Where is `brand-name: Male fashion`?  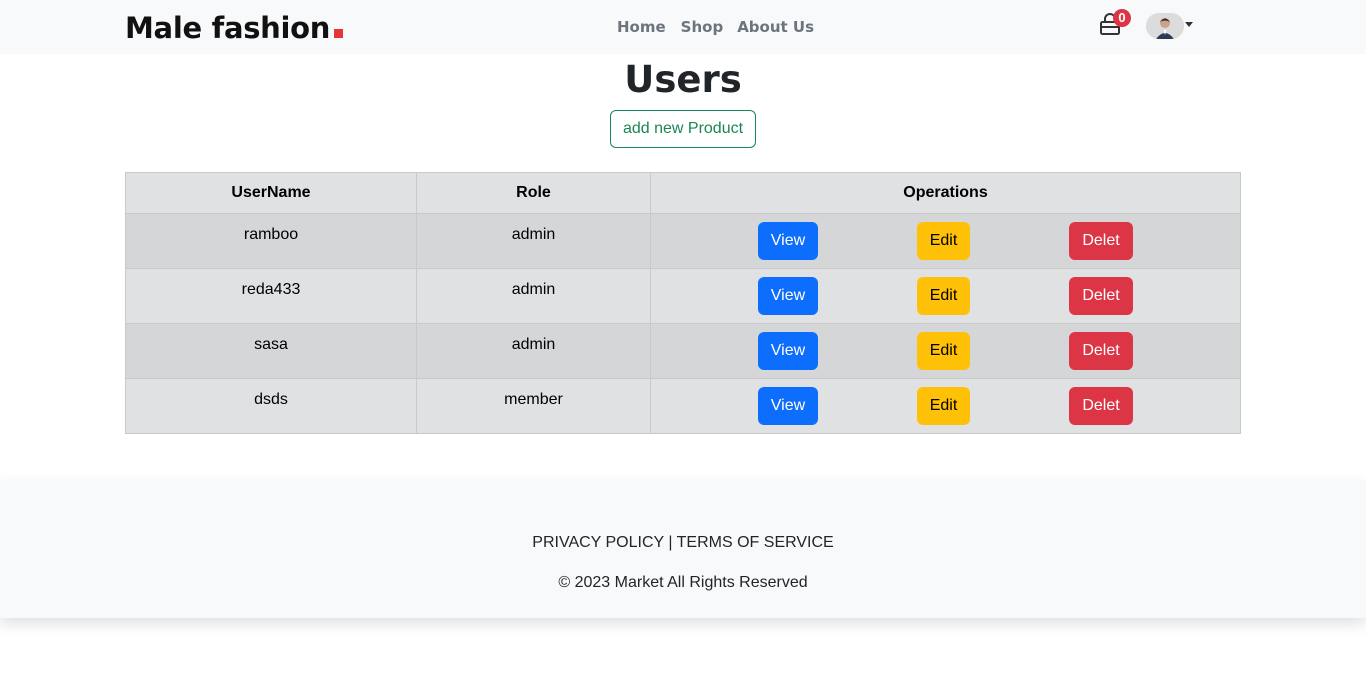 brand-name: Male fashion is located at coordinates (228, 28).